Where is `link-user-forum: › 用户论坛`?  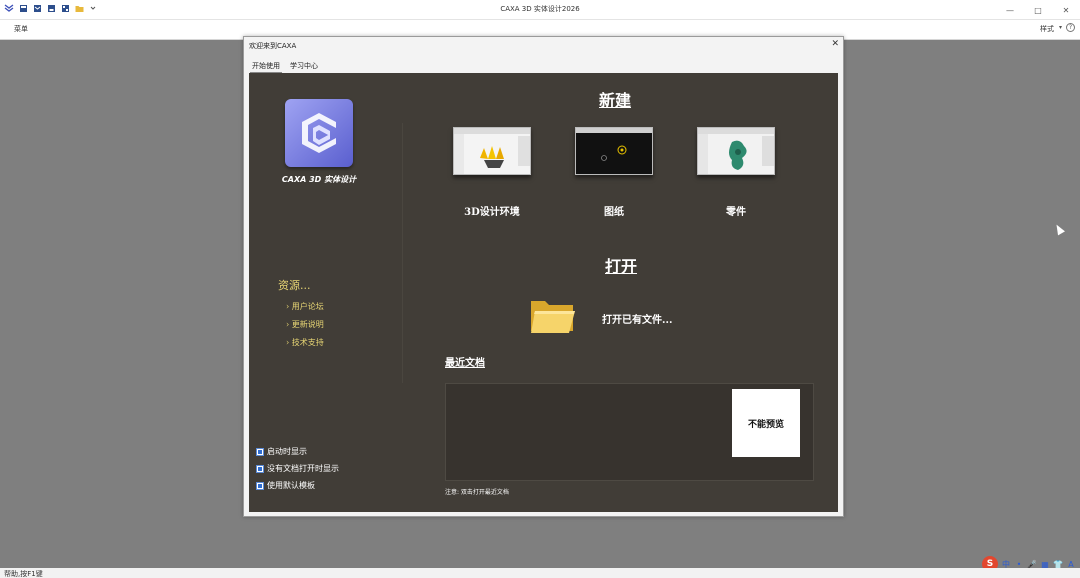 link-user-forum: › 用户论坛 is located at coordinates (305, 306).